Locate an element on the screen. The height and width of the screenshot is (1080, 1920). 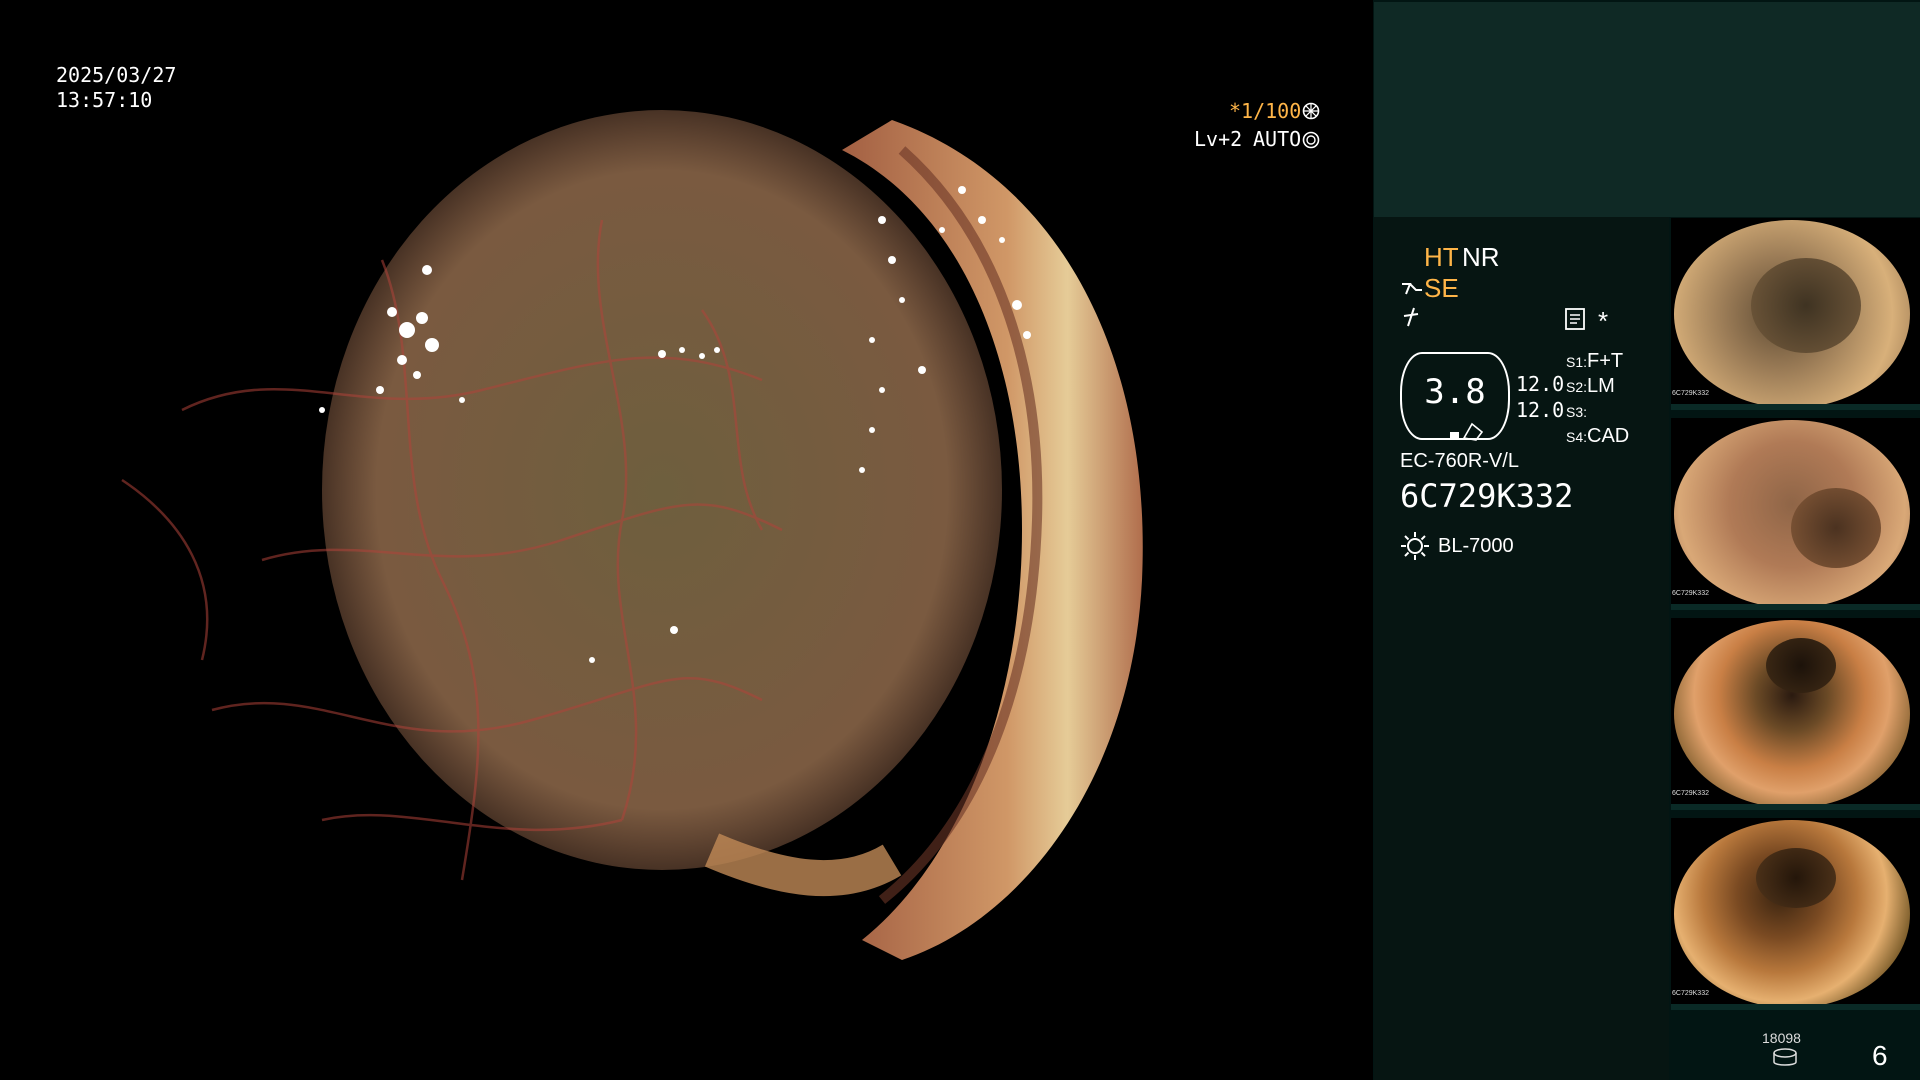
exam-time: 13:57:10 is located at coordinates (104, 100).